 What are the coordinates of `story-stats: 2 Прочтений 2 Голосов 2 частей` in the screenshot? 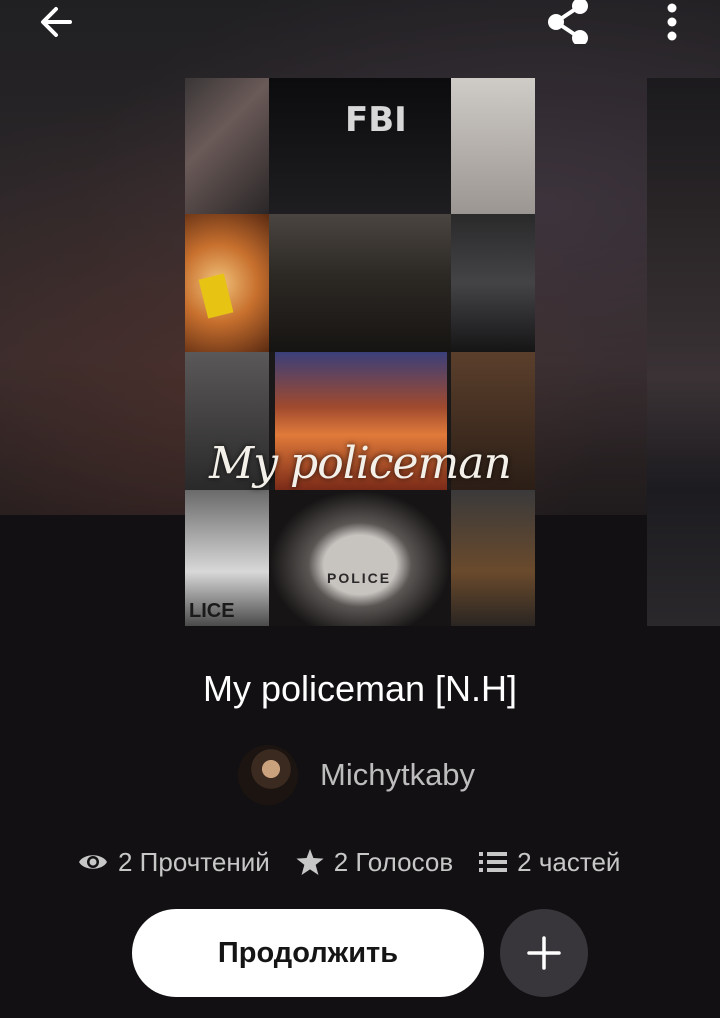 It's located at (362, 862).